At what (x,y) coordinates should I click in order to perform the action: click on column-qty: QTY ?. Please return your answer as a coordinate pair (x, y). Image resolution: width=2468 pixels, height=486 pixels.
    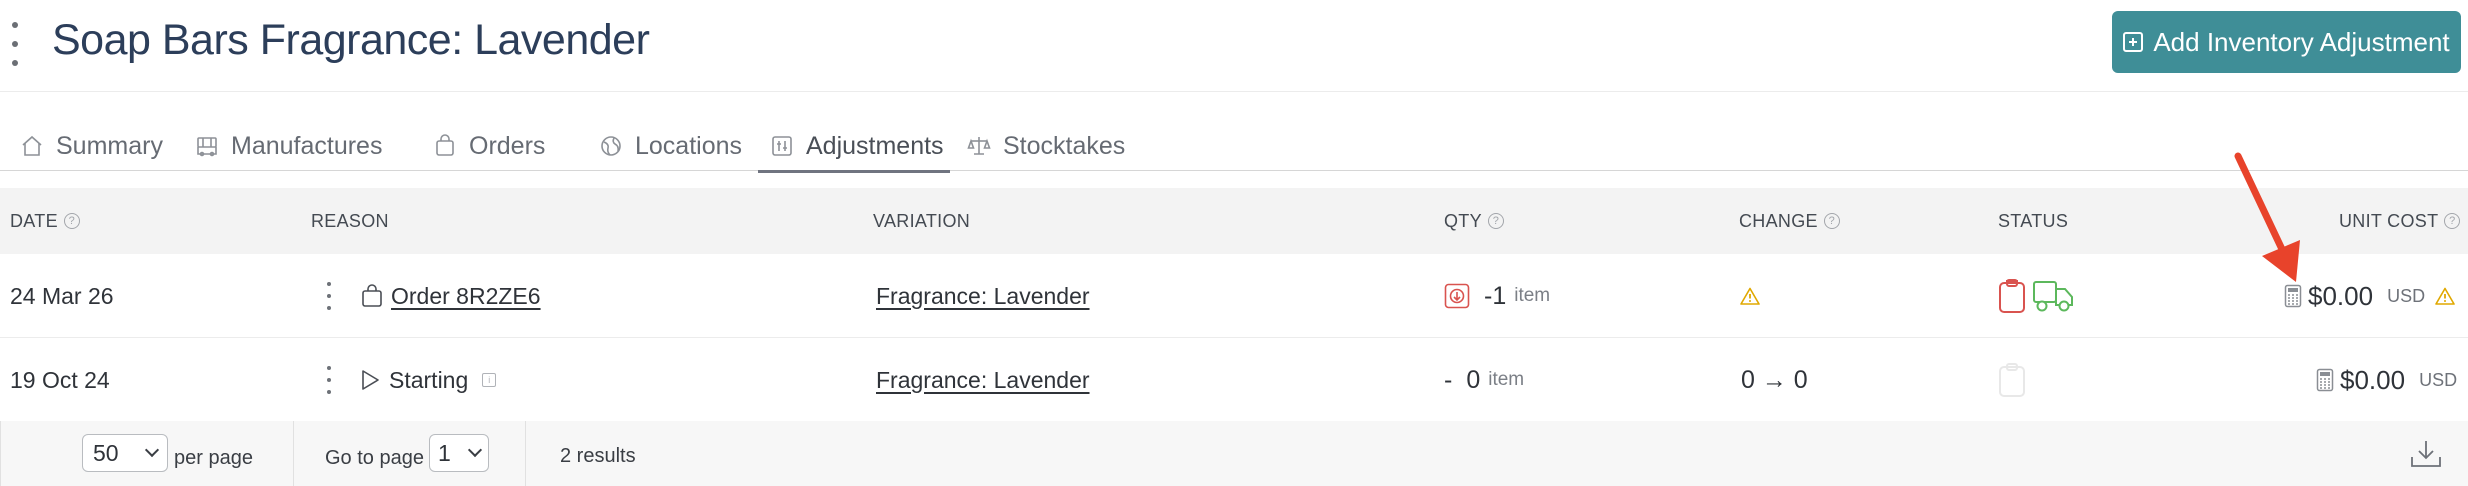
    Looking at the image, I should click on (1474, 221).